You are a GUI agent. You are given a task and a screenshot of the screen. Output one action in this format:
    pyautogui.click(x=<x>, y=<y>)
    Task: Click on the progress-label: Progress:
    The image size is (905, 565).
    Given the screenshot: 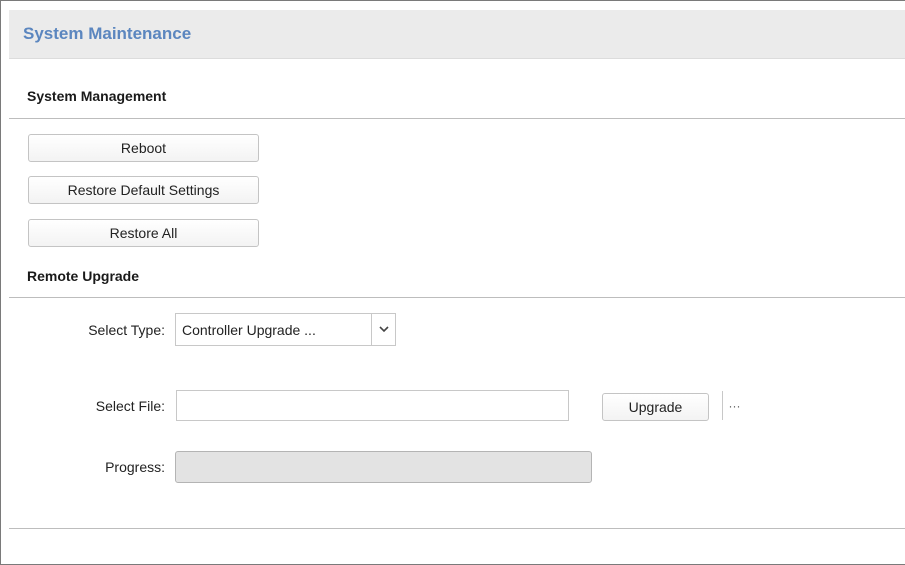 What is the action you would take?
    pyautogui.click(x=135, y=467)
    